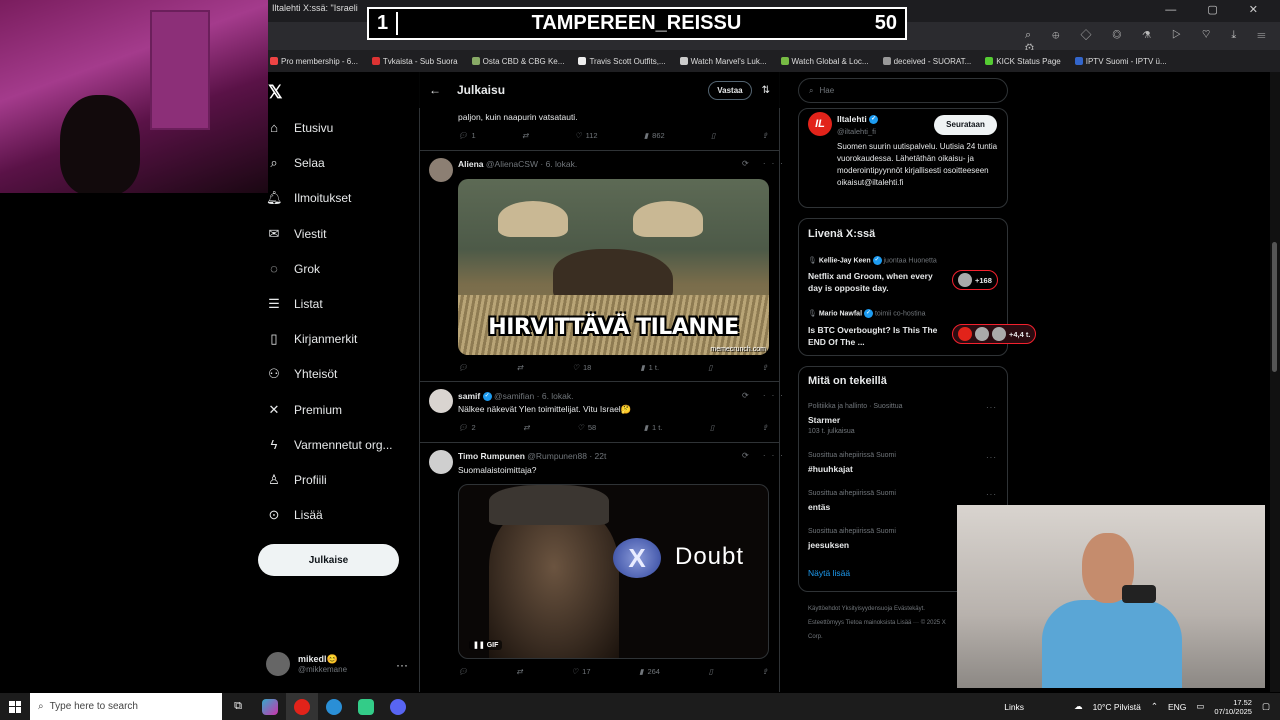  Describe the element at coordinates (294, 304) in the screenshot. I see `nav-item-lists: ☰ Listat` at that location.